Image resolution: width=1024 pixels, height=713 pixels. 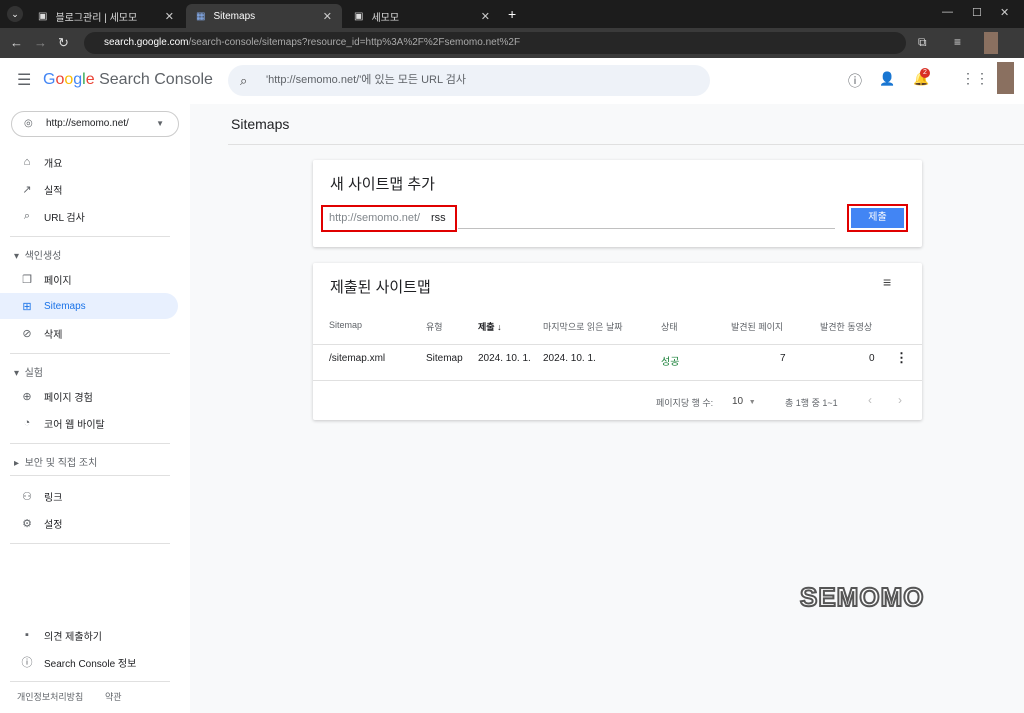 I want to click on nav-label: 삭제, so click(x=53, y=335).